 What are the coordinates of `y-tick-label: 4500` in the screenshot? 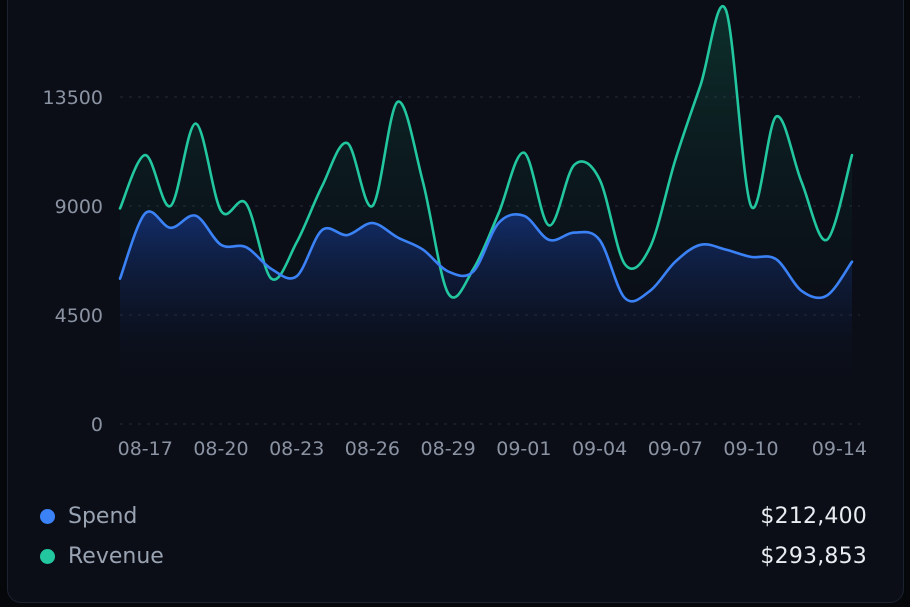 It's located at (79, 316).